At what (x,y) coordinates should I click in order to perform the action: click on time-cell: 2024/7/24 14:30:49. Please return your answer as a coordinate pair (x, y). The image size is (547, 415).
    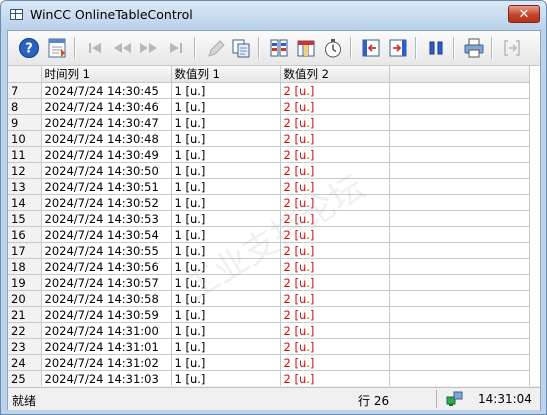
    Looking at the image, I should click on (106, 154).